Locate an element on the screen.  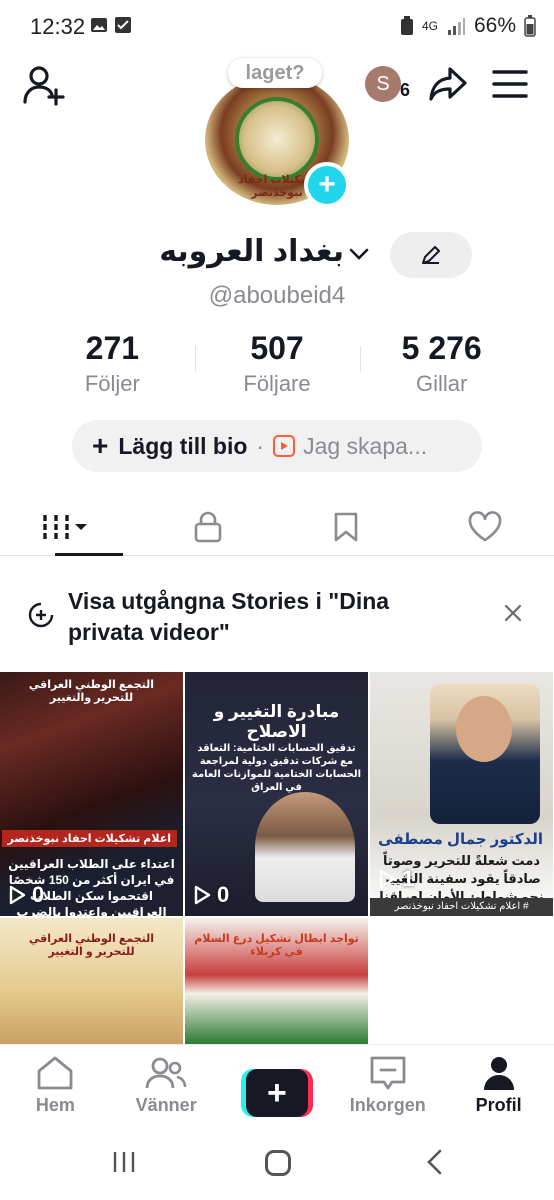
stat-following-label: Följer is located at coordinates (112, 383).